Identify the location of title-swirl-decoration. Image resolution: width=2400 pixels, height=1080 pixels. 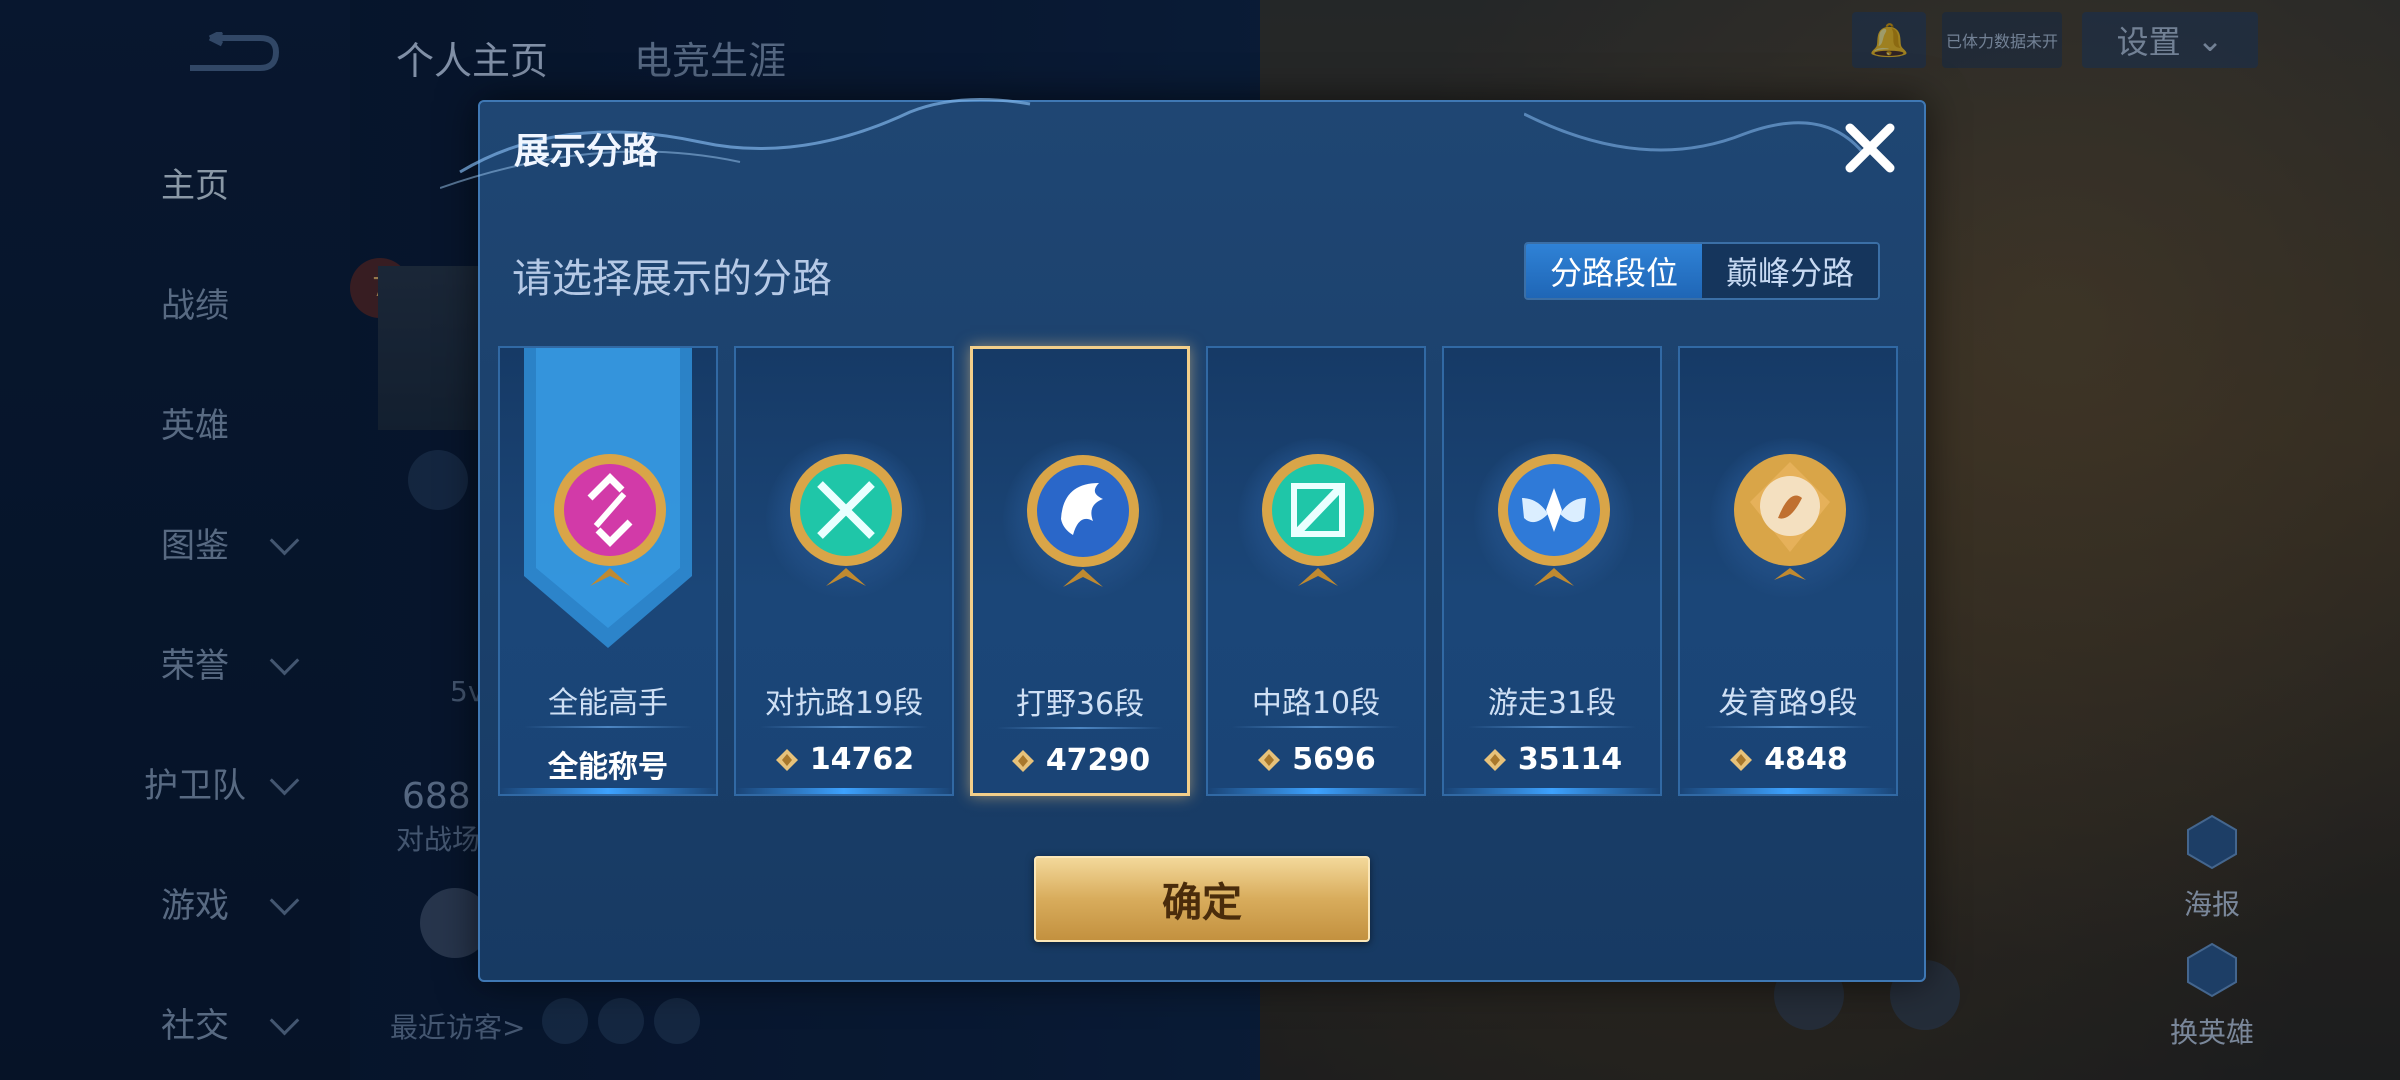
(1694, 133).